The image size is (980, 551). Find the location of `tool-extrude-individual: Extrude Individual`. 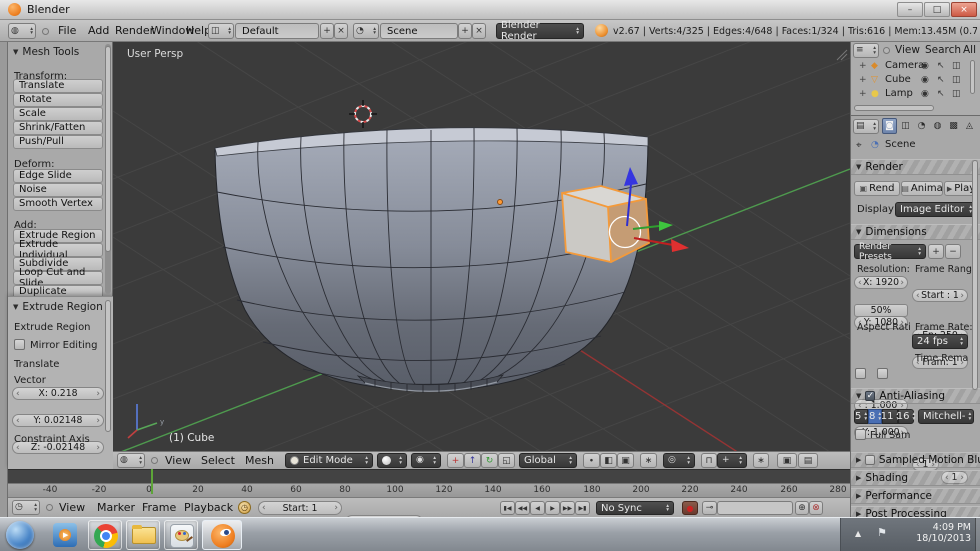

tool-extrude-individual: Extrude Individual is located at coordinates (58, 250).